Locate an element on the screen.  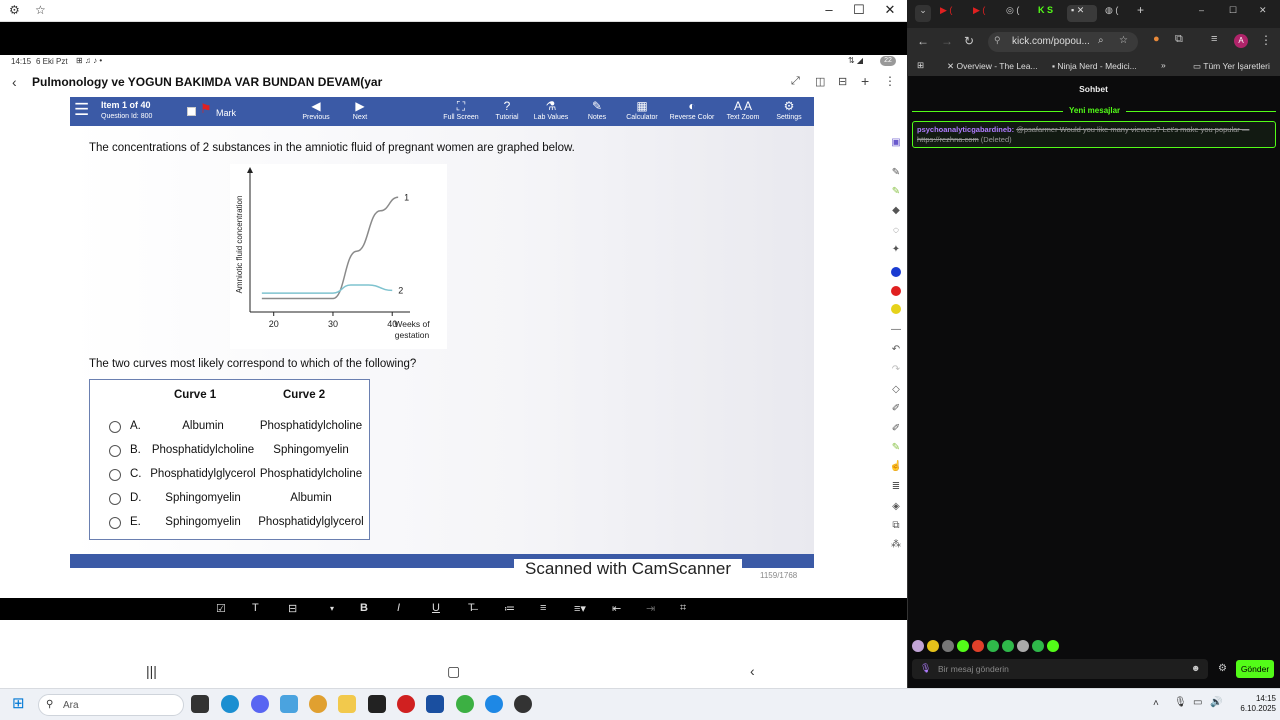
chrome-icon is located at coordinates (318, 704).